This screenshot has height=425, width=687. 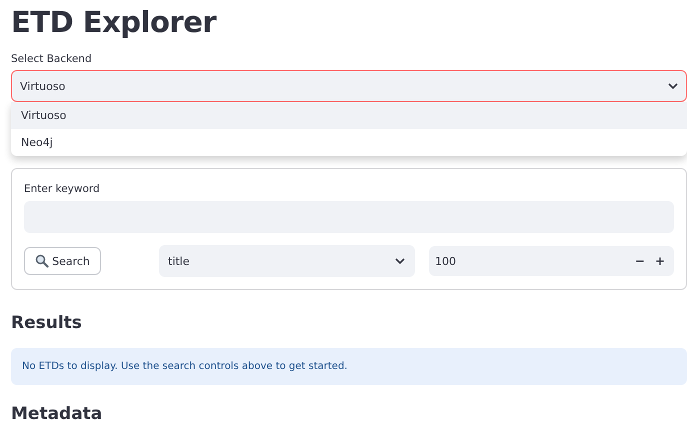 I want to click on decrement-button: −, so click(x=640, y=261).